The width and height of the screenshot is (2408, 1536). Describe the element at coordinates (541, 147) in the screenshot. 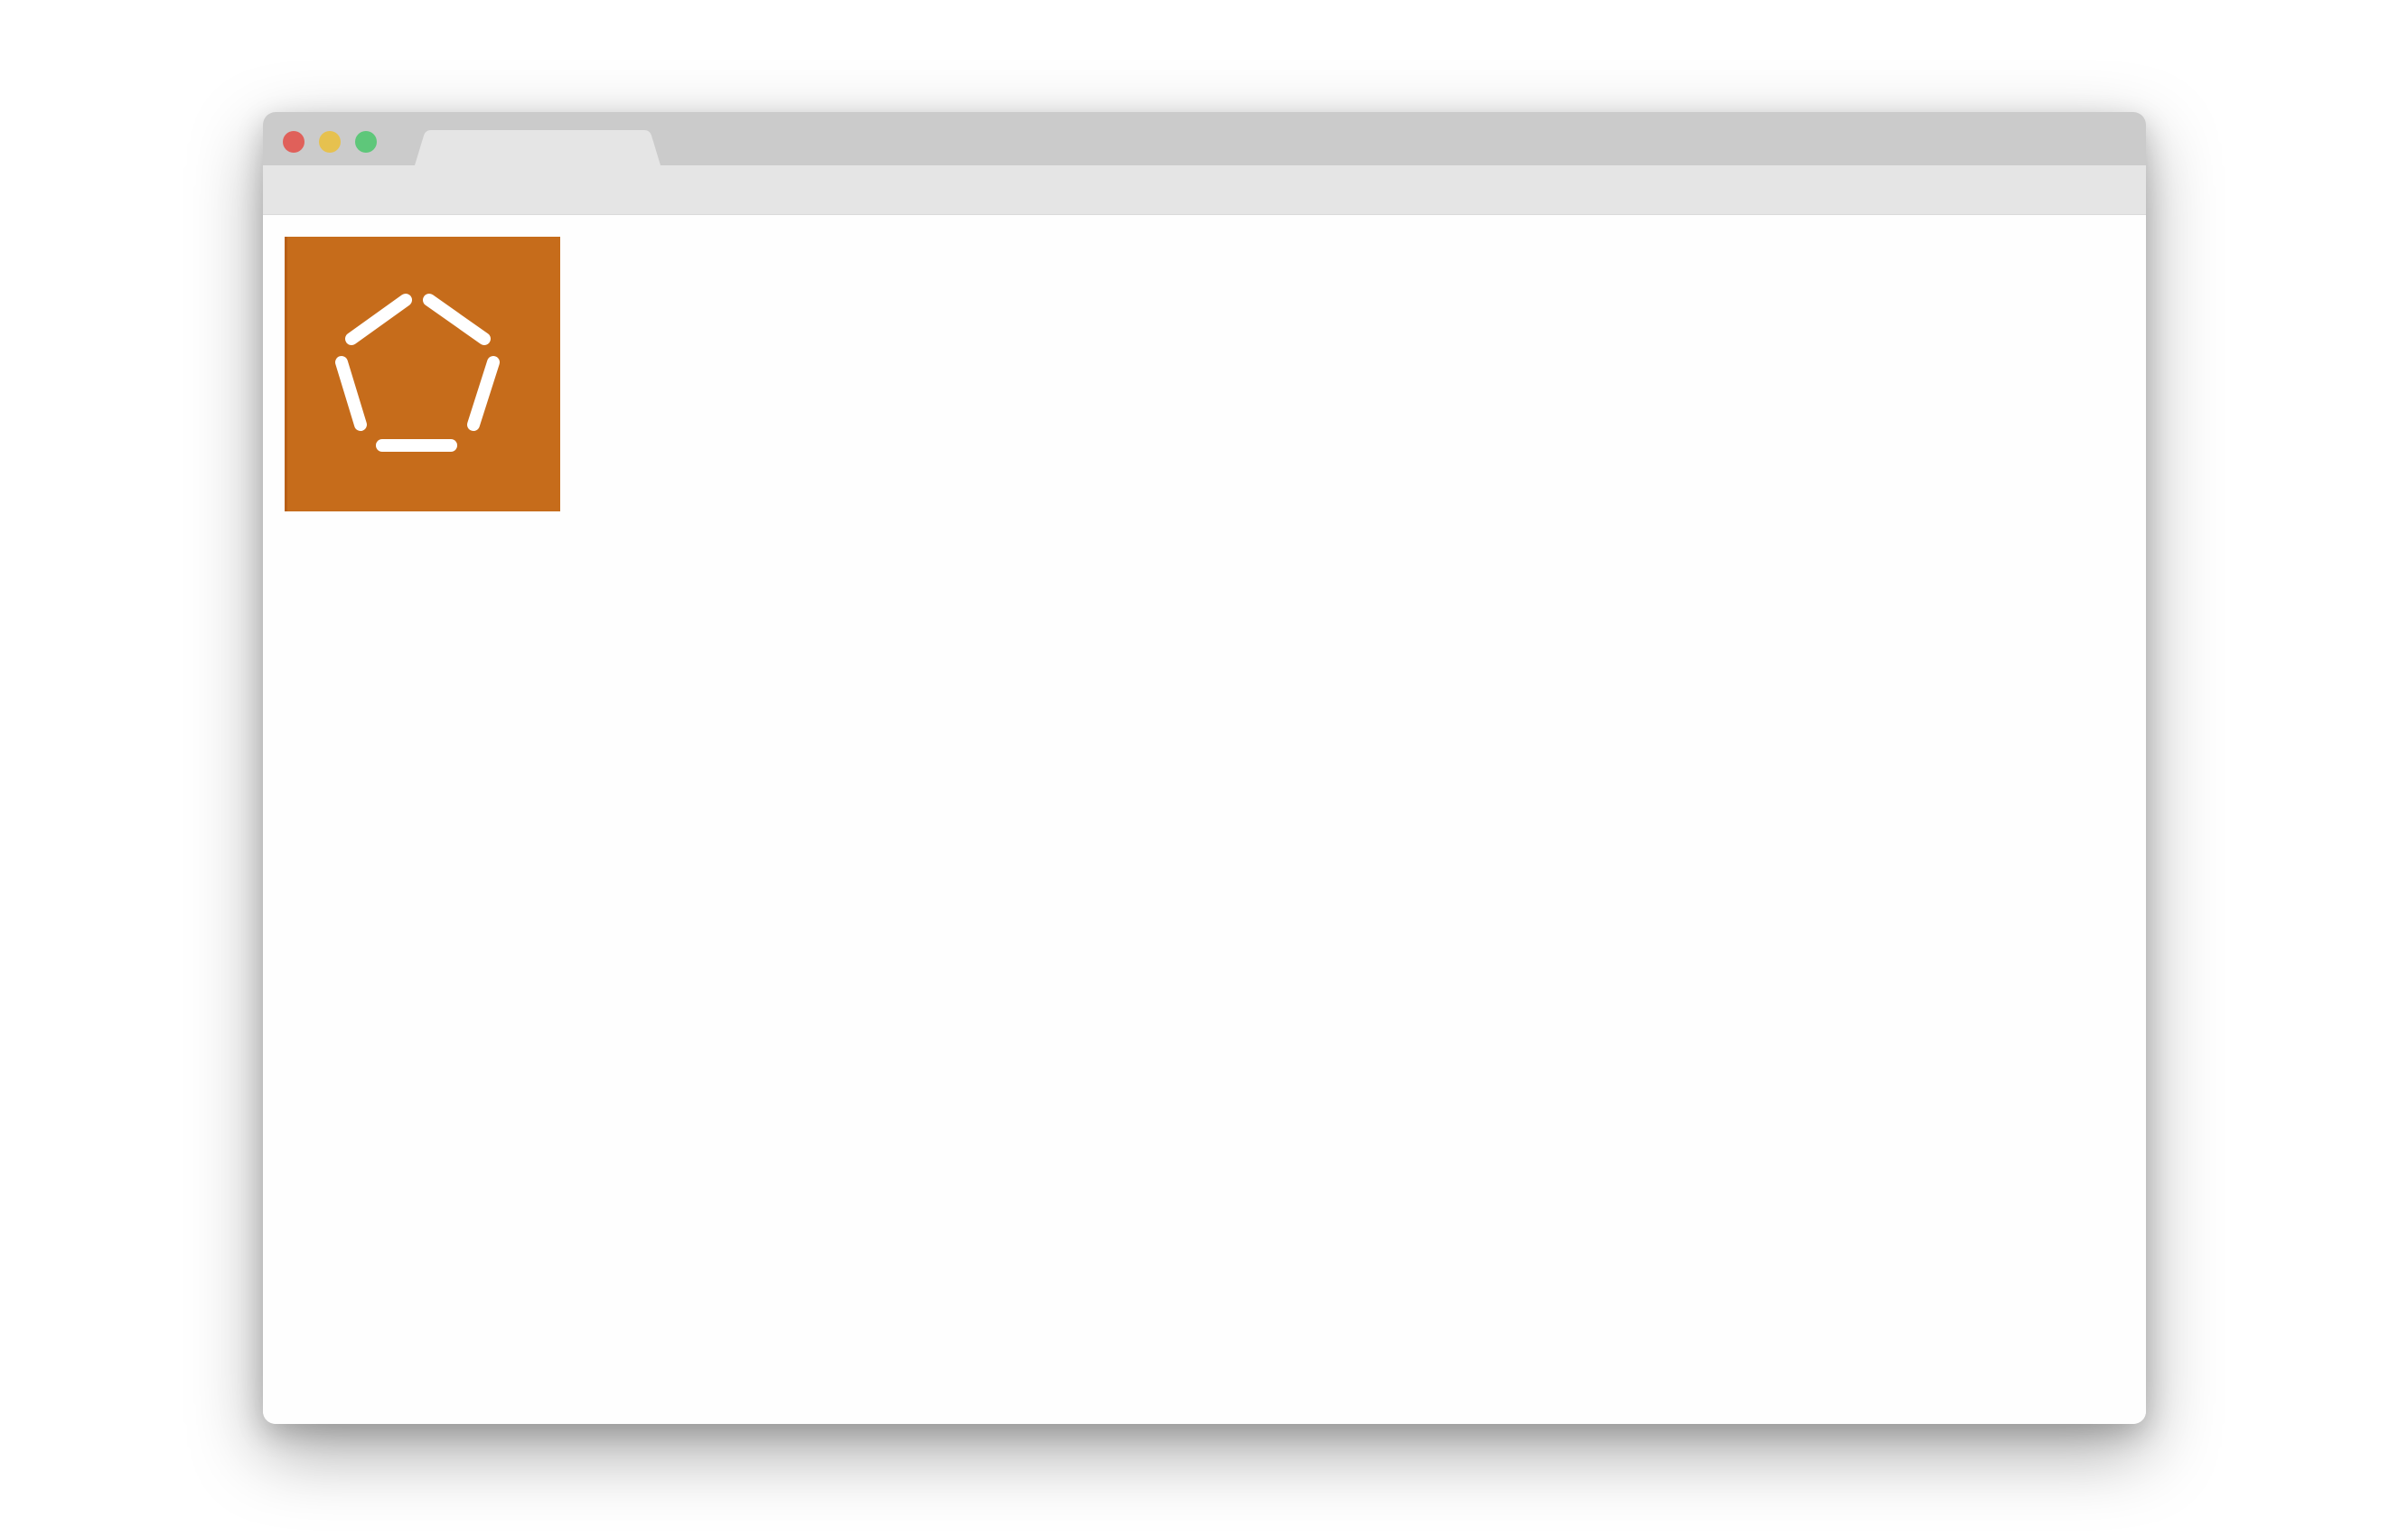

I see `browser-tab` at that location.